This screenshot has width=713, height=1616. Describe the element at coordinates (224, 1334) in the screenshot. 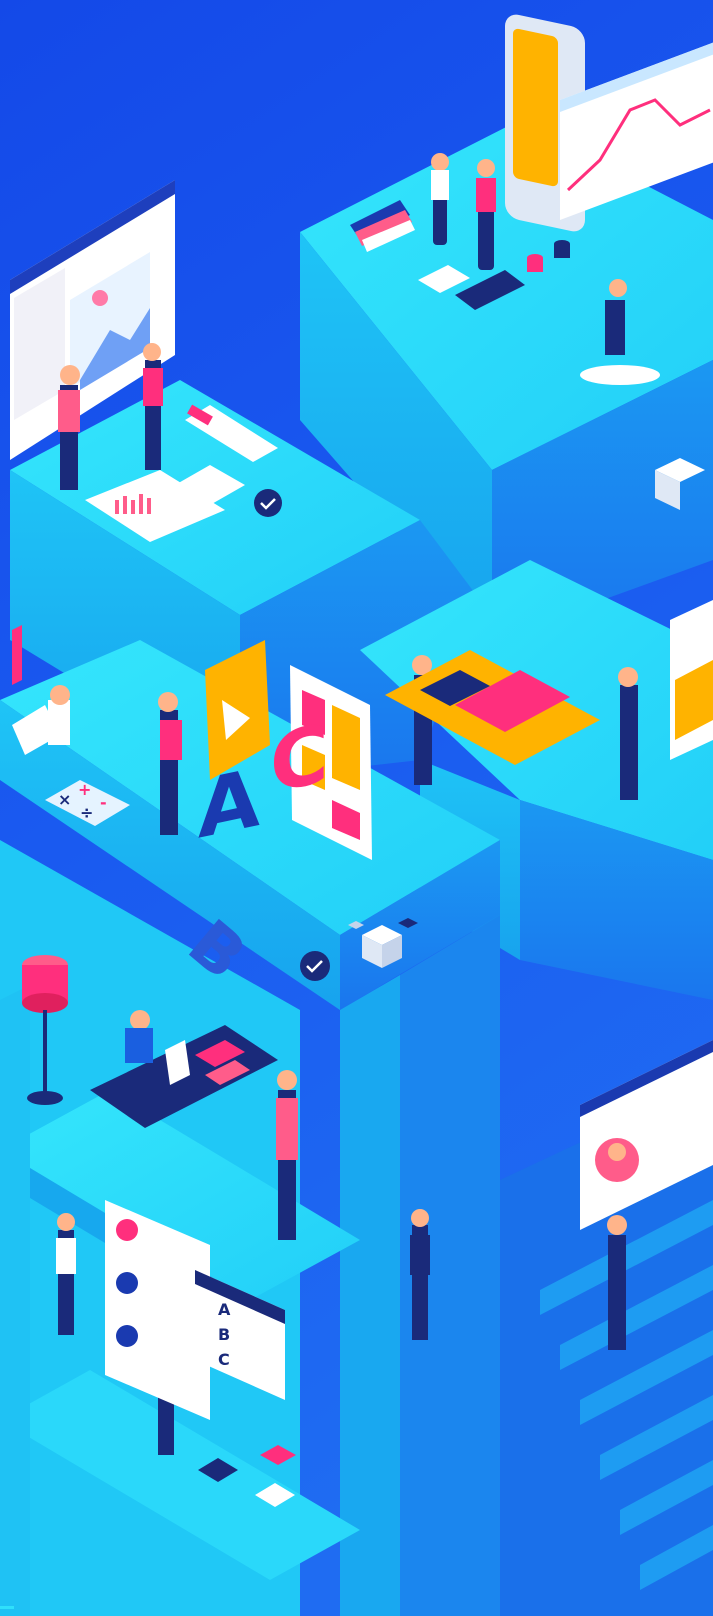

I see `svg-text: B` at that location.